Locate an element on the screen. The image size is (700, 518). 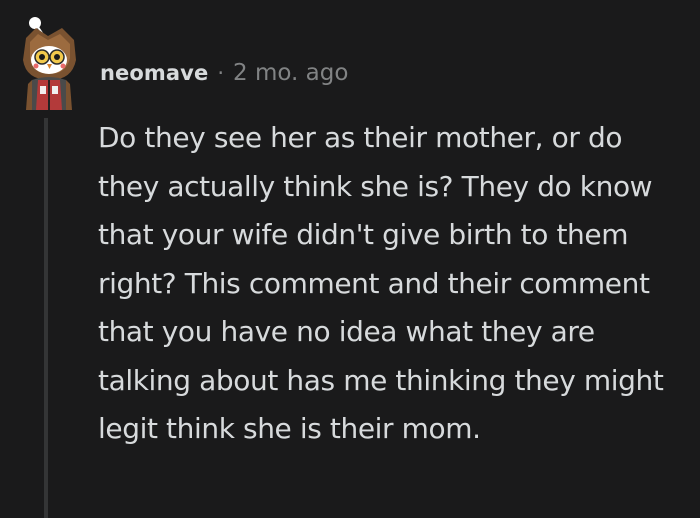
username-link: neomave is located at coordinates (154, 73).